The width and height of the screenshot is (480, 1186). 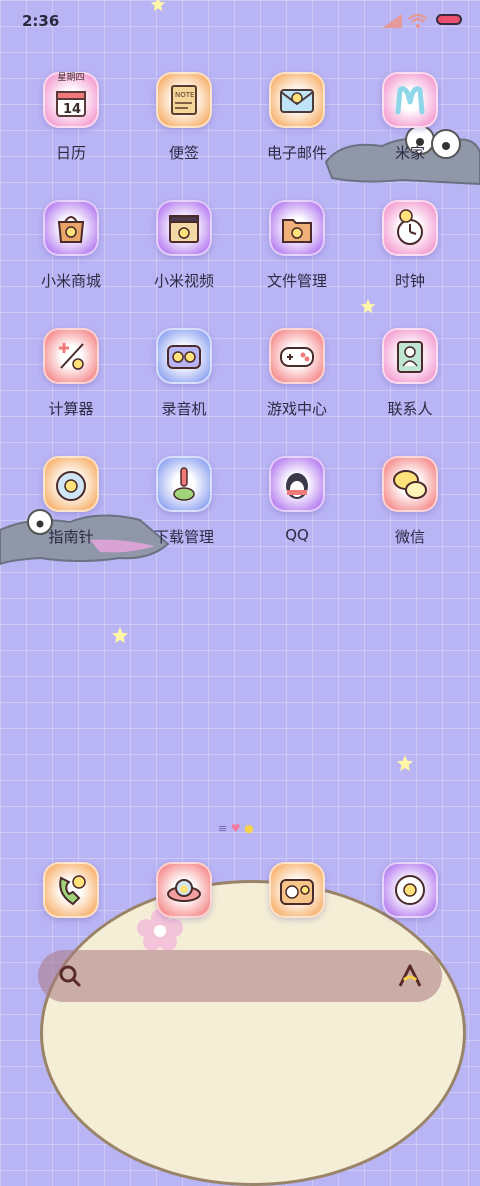 What do you see at coordinates (409, 537) in the screenshot?
I see `app-label: 微信` at bounding box center [409, 537].